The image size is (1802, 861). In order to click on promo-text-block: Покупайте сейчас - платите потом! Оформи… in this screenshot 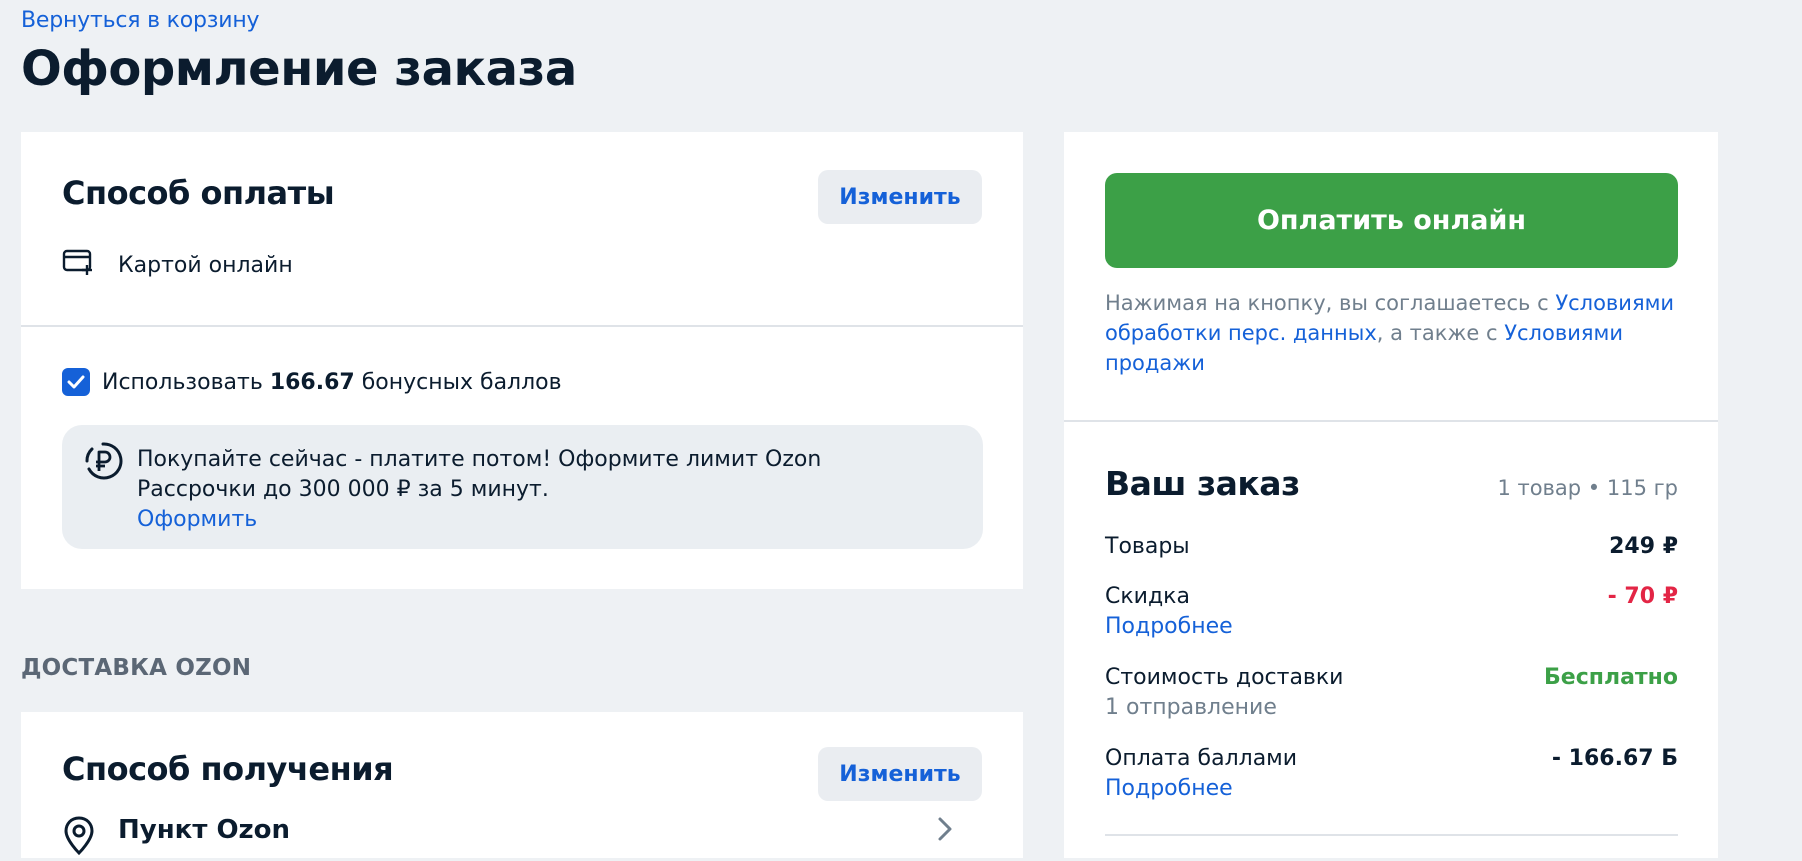, I will do `click(542, 490)`.